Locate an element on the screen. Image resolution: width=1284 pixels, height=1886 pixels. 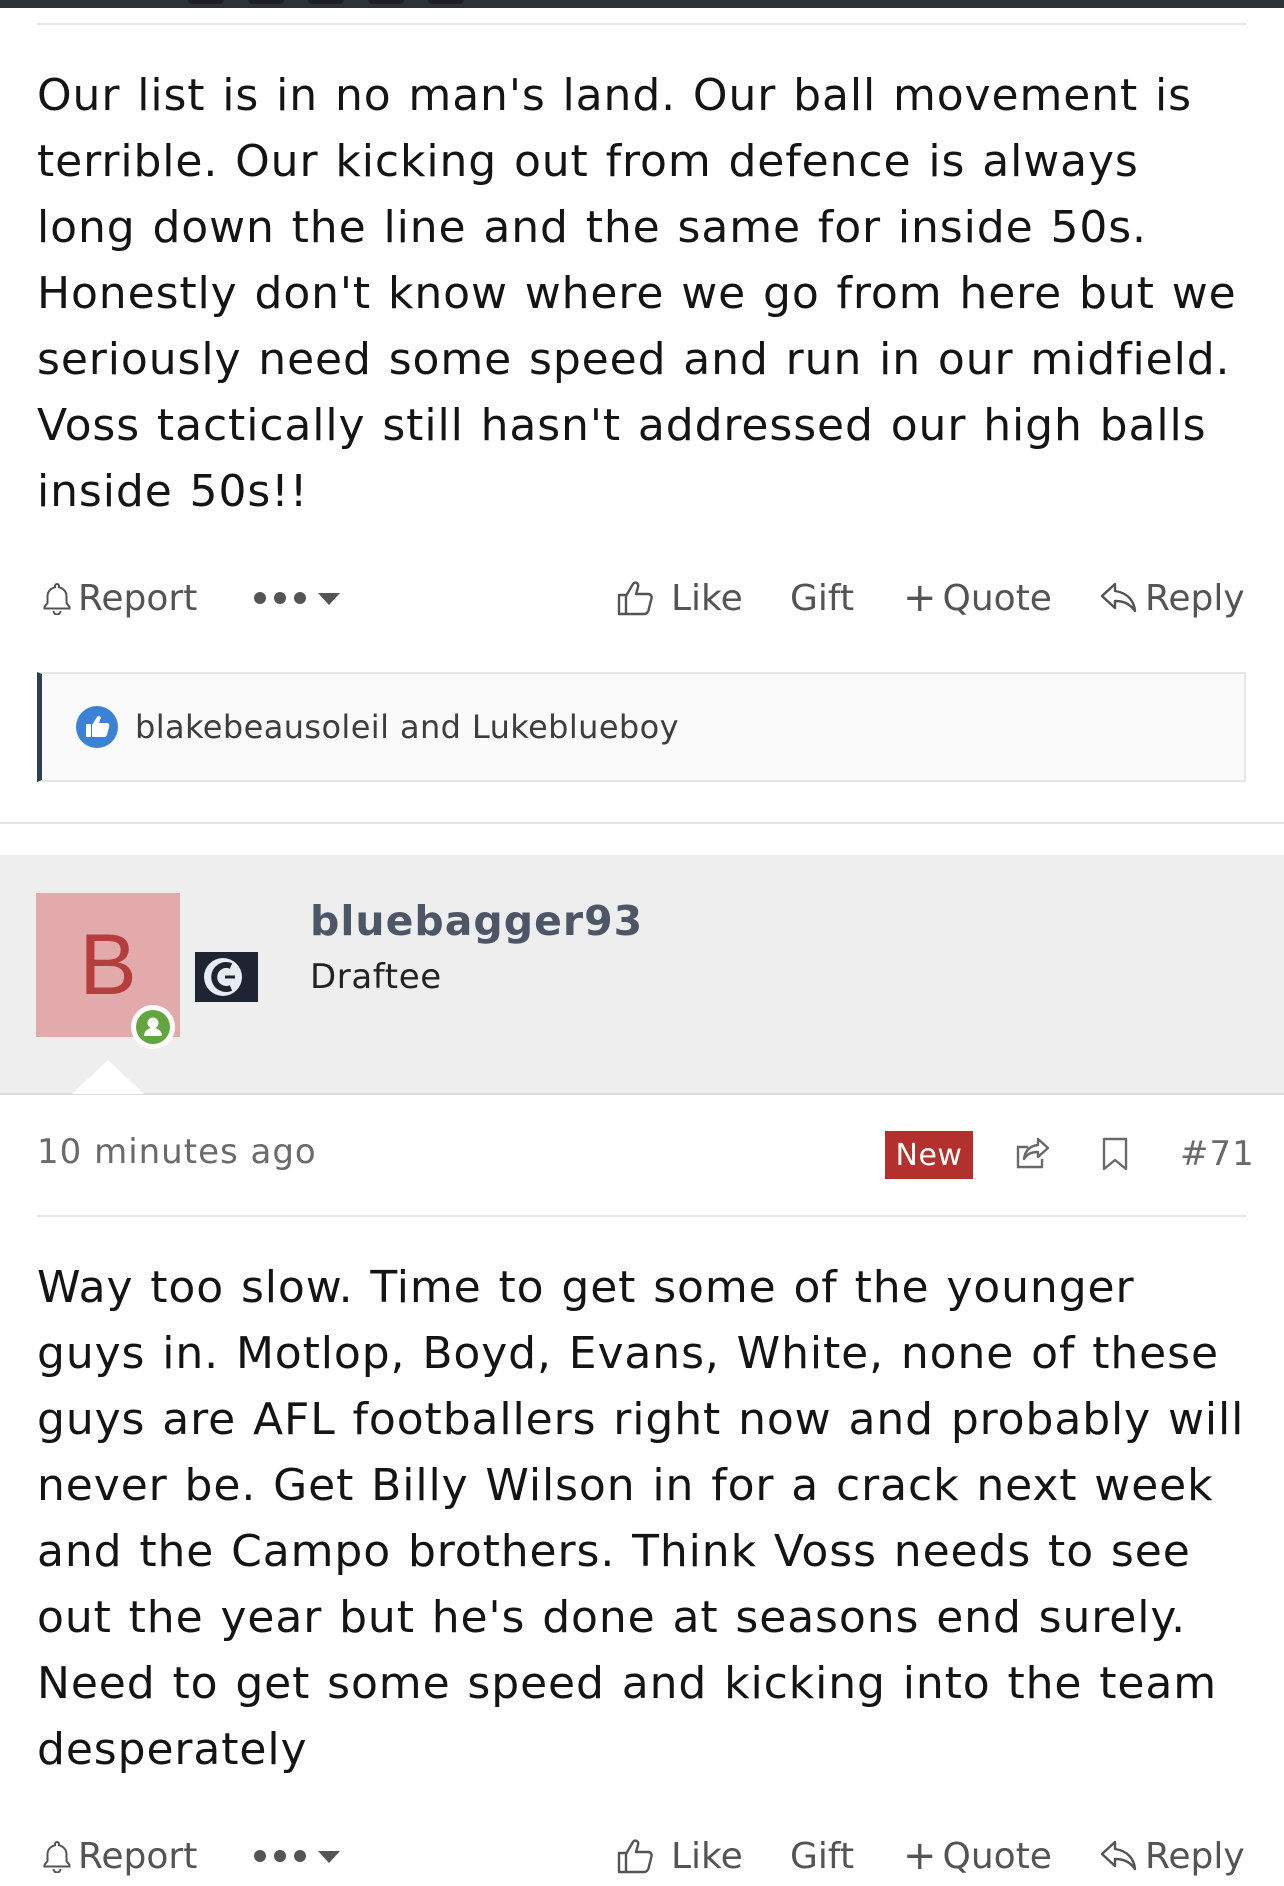
post-user-header: B bluebagger93 Draftee is located at coordinates (642, 975).